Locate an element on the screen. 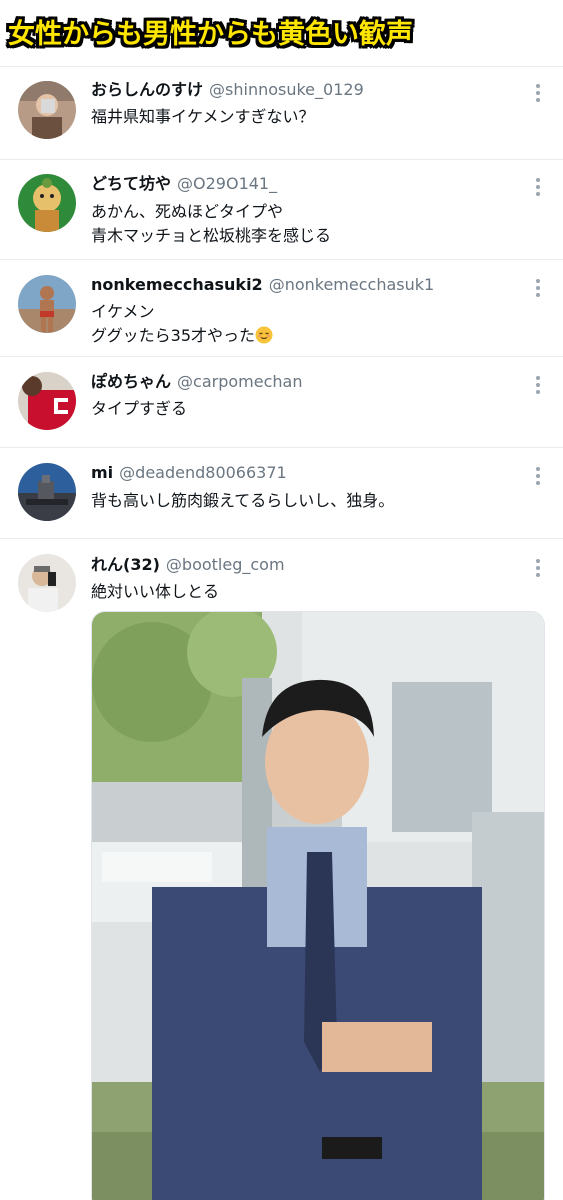 This screenshot has height=1200, width=563. tweet-1: おらしんのすけ @shinnosuke_0129 福井県知事イケメンすぎない？ is located at coordinates (281, 112).